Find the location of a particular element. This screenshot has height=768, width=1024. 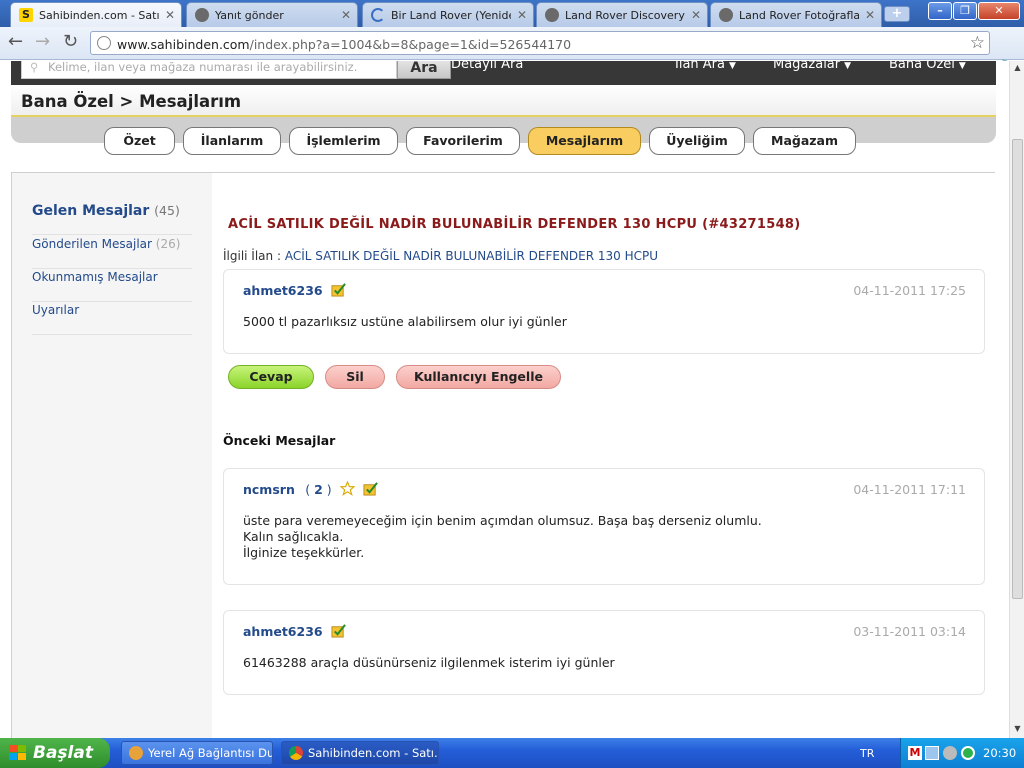

forward-arrow-icon: → is located at coordinates (42, 42).